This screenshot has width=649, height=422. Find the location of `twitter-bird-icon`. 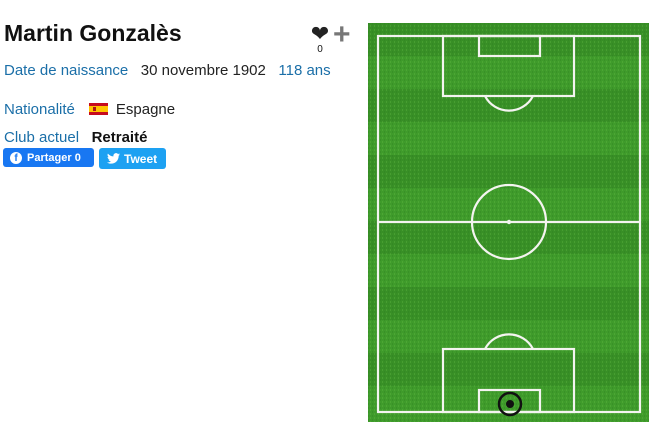

twitter-bird-icon is located at coordinates (113, 158).